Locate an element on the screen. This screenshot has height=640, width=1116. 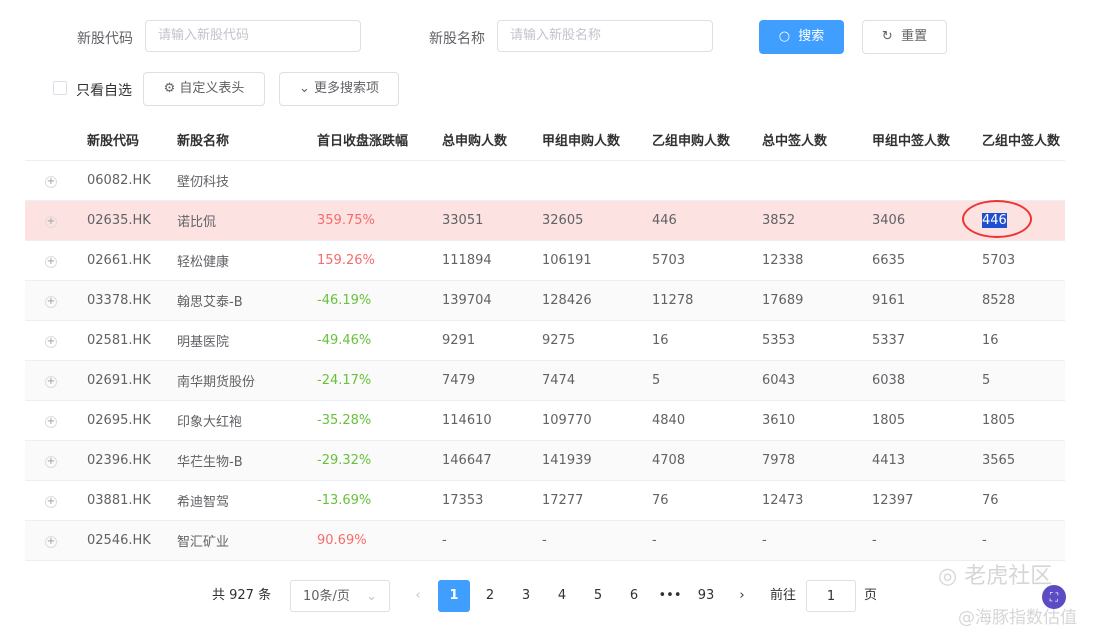
table-row: +02691.HK 南华期货股份 -24.17% 7479 7474 5 6043 6038 5 is located at coordinates (545, 380).